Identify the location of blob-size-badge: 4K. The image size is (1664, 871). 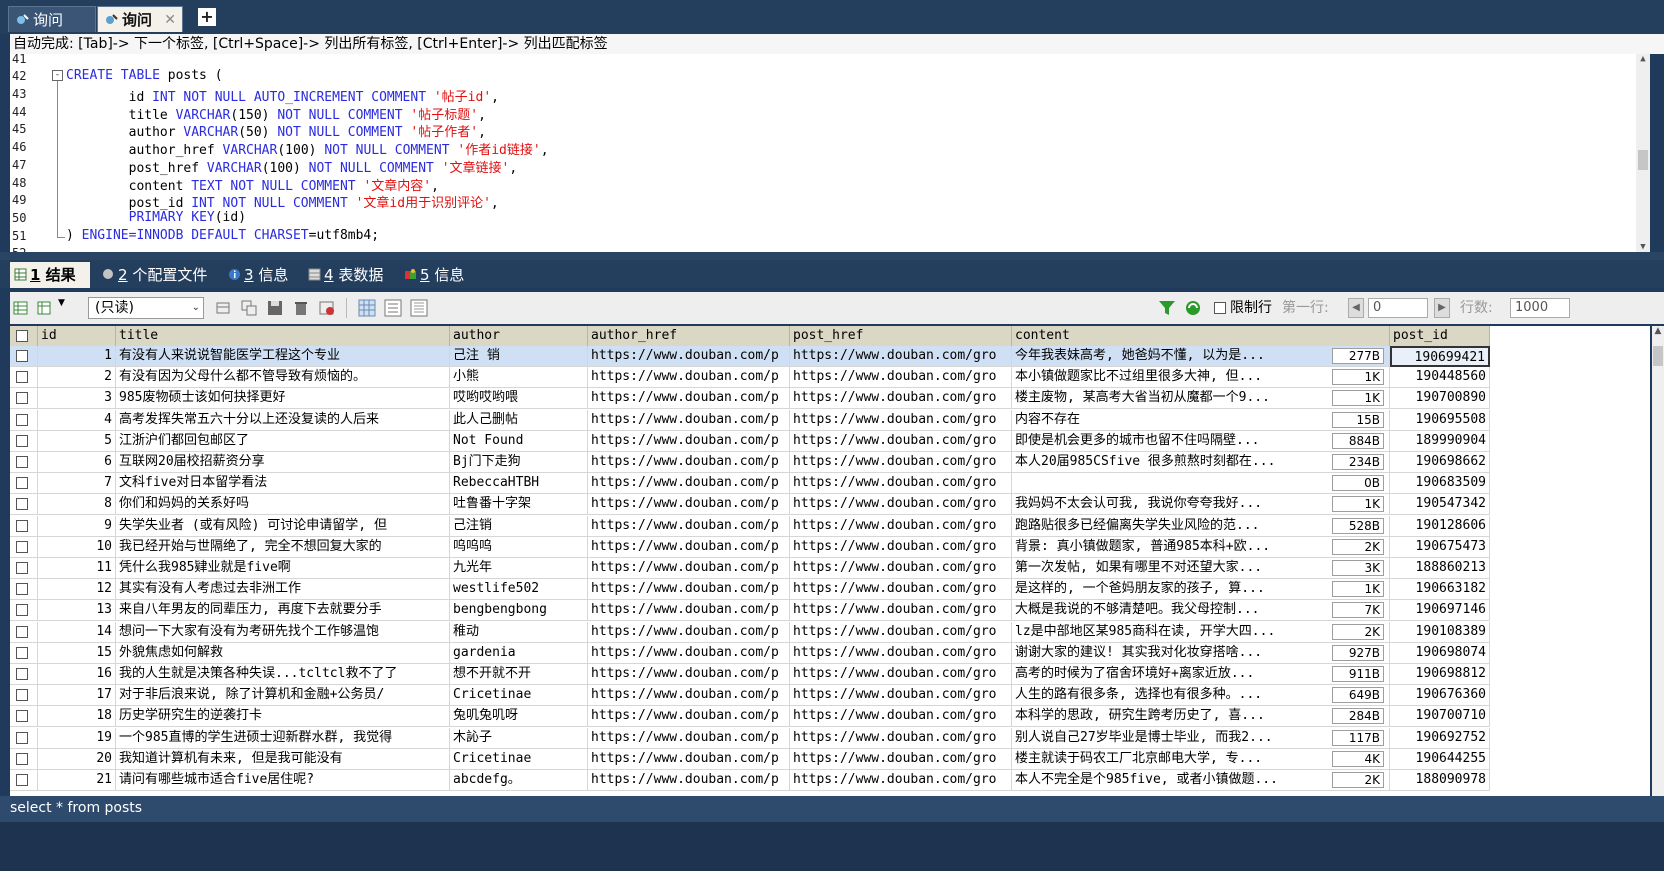
(1358, 758).